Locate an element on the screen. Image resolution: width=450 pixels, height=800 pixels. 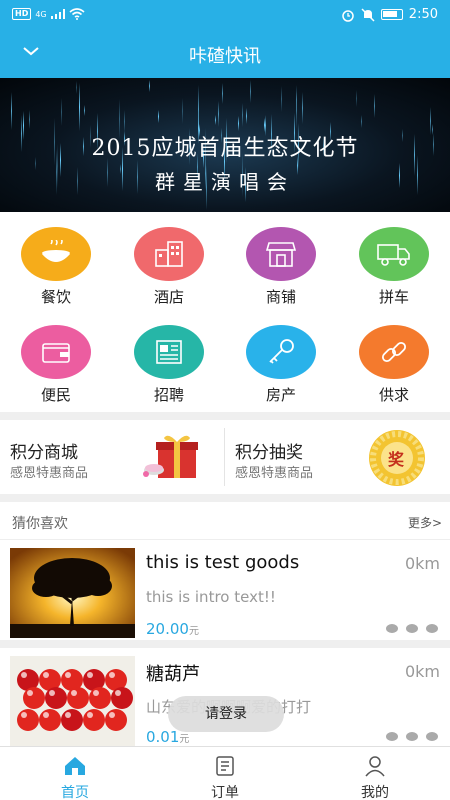
recommend-header: 猜你喜欢 更多> is located at coordinates (225, 521).